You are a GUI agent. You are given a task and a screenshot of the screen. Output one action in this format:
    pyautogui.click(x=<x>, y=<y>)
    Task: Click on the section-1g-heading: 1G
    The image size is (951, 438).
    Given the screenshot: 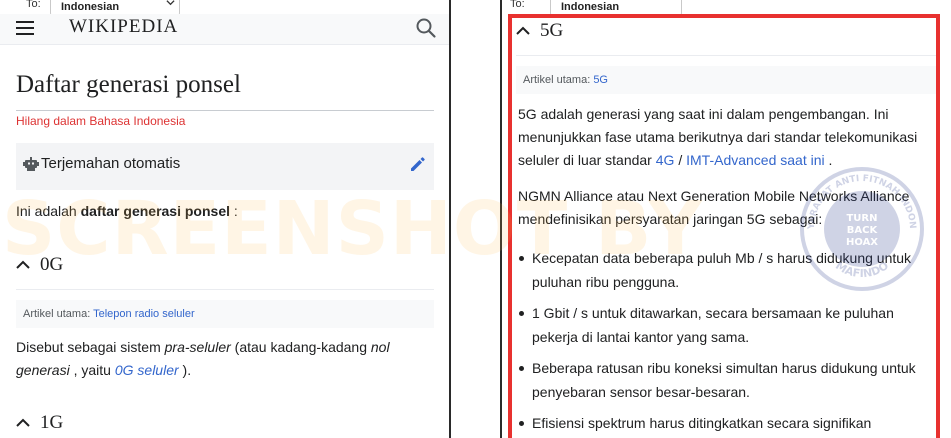 What is the action you would take?
    pyautogui.click(x=39, y=423)
    